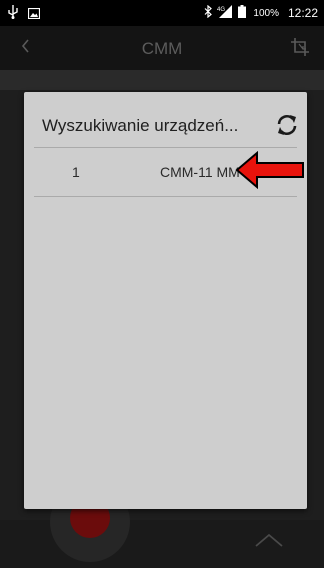 This screenshot has width=324, height=568. I want to click on clock: 12:22, so click(302, 13).